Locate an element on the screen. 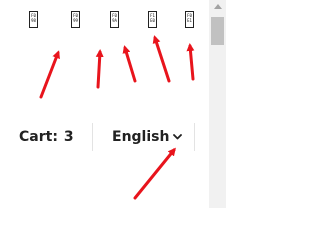  glyph-code-bottom: 98 is located at coordinates (33, 20).